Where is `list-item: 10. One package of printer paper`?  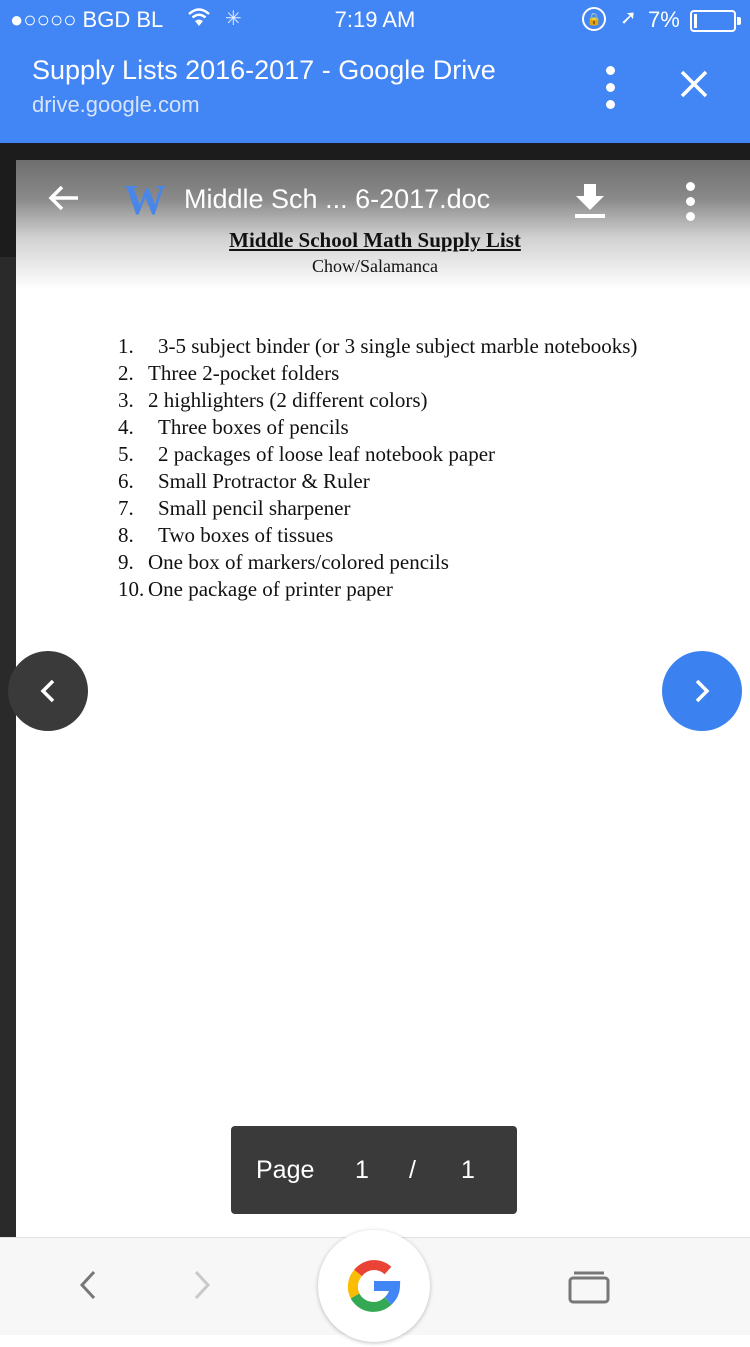
list-item: 10. One package of printer paper is located at coordinates (255, 589).